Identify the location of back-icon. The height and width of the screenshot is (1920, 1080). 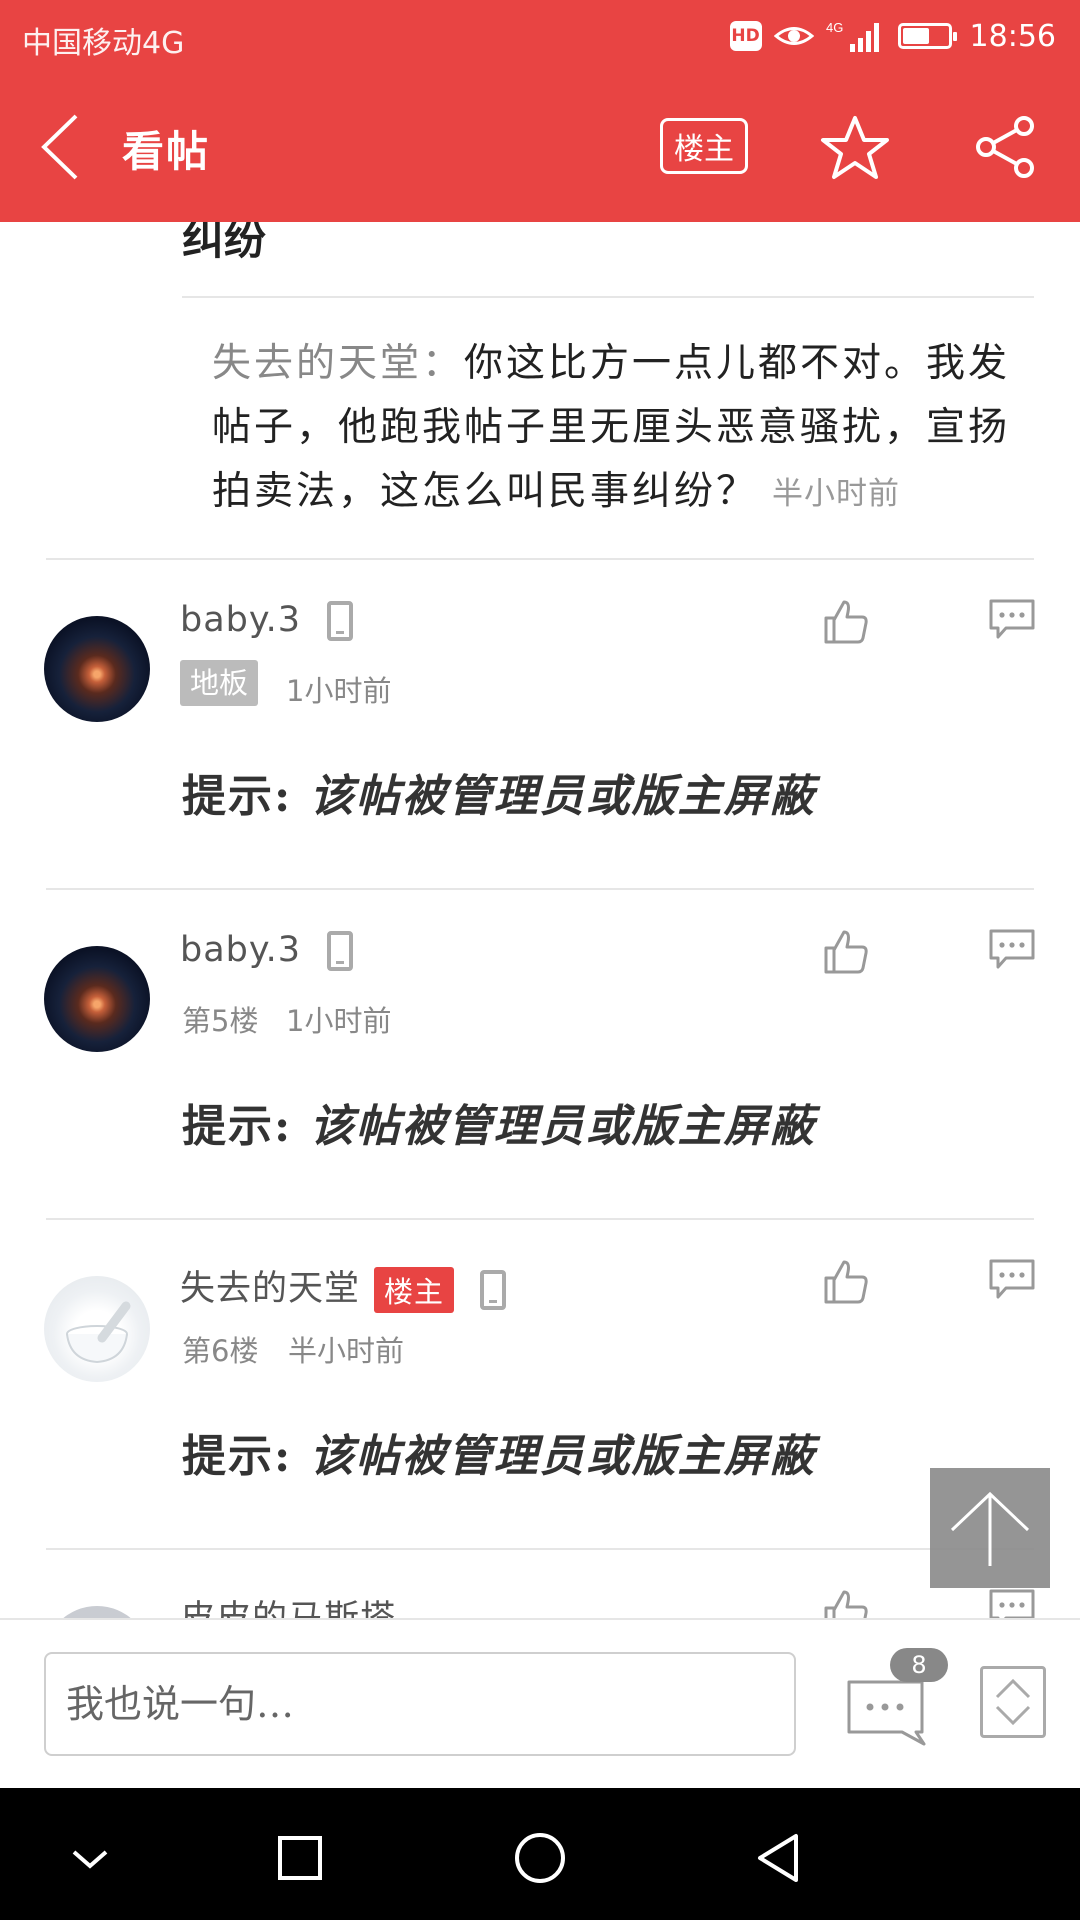
(61, 147).